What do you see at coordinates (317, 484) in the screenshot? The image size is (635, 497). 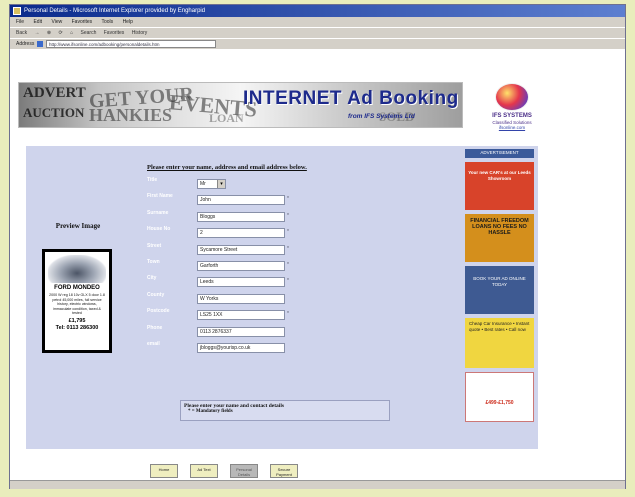 I see `status-bar` at bounding box center [317, 484].